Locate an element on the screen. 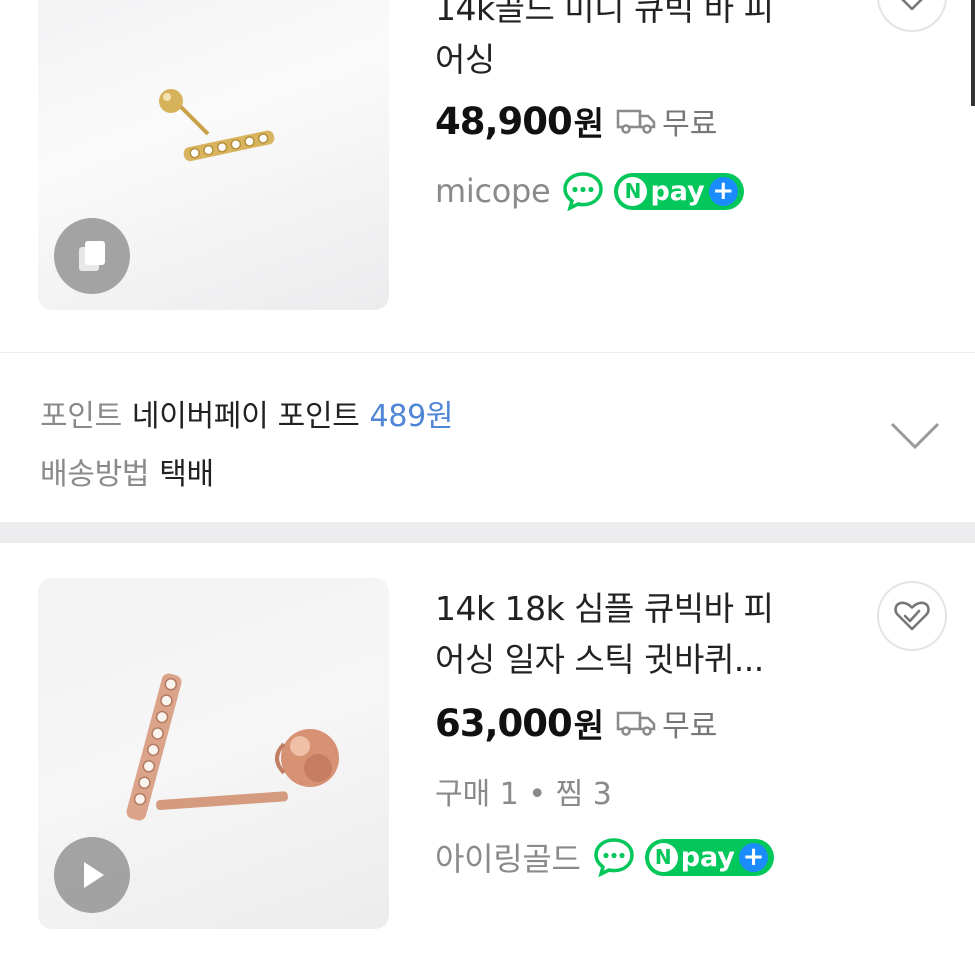  seller-name: micope is located at coordinates (493, 191).